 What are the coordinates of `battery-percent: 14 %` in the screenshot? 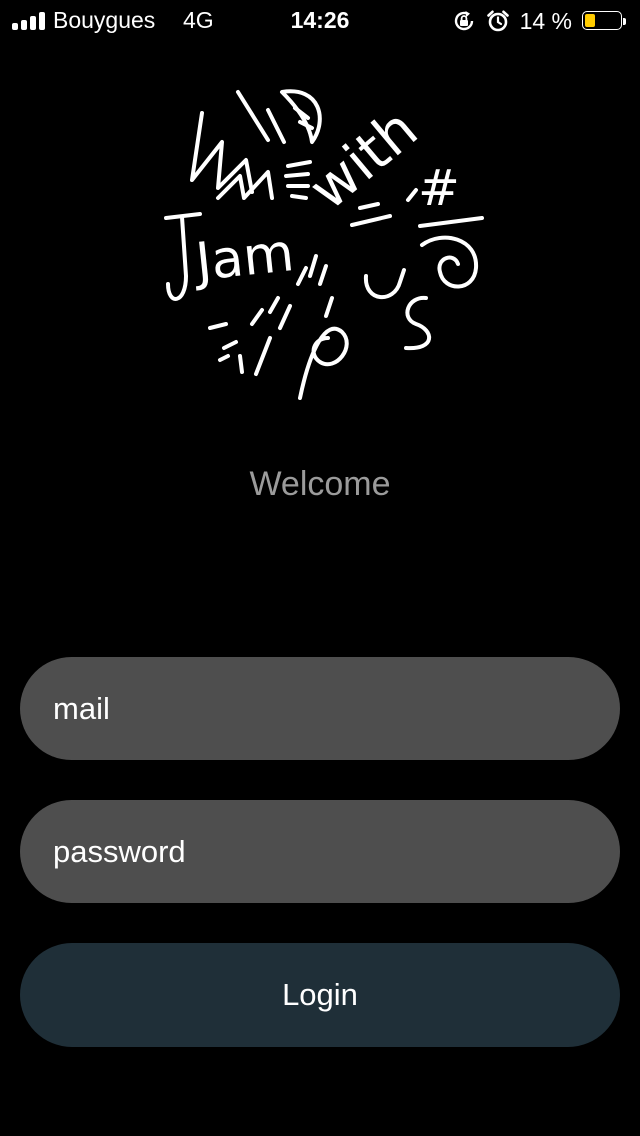 It's located at (545, 20).